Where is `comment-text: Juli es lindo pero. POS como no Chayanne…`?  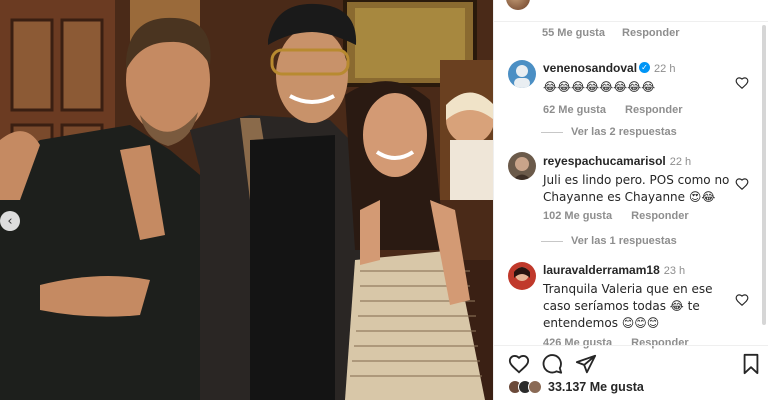 comment-text: Juli es lindo pero. POS como no Chayanne… is located at coordinates (636, 188).